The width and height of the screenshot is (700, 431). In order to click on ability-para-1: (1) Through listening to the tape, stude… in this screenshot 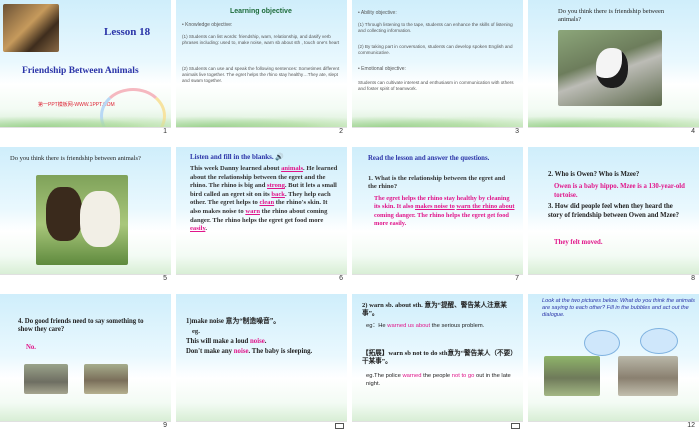, I will do `click(435, 28)`.